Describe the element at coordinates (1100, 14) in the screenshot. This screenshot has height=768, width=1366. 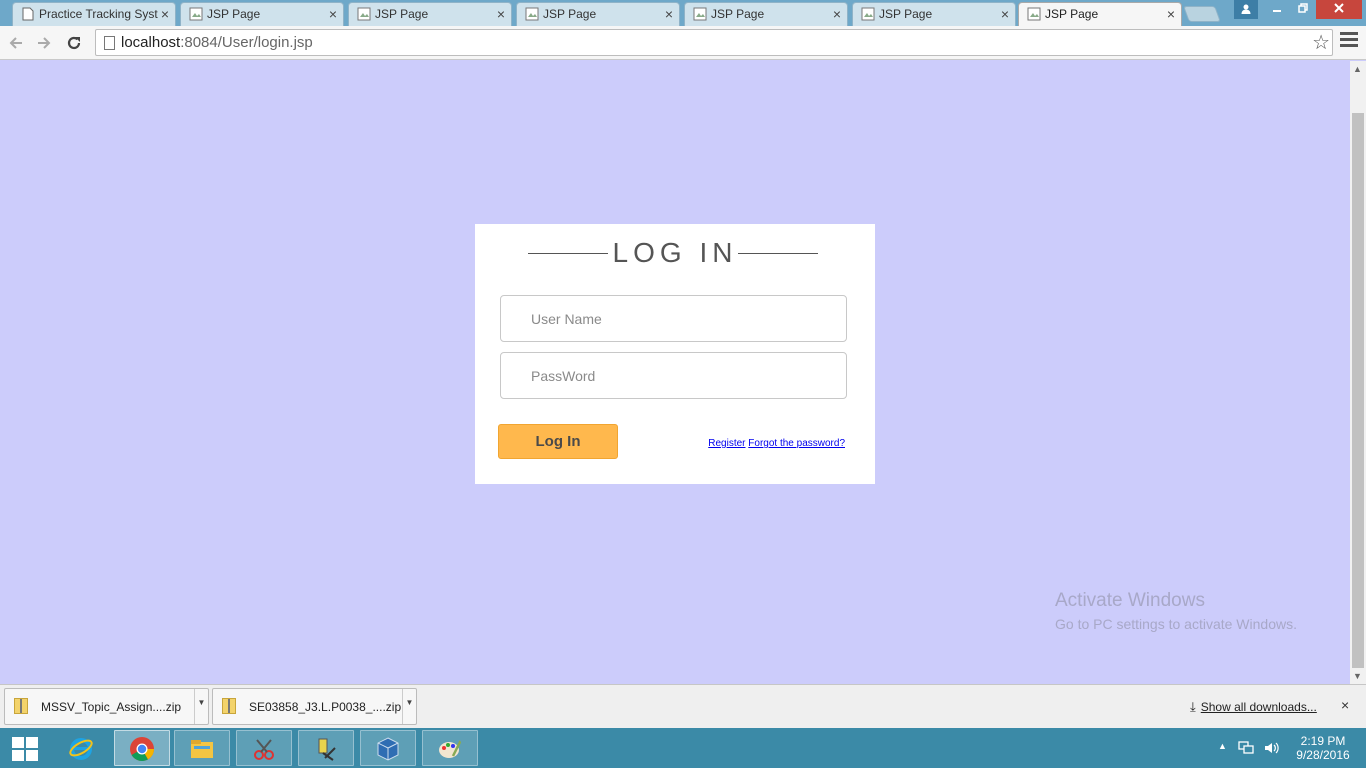
I see `tab-jsp-page-active: JSP Page ×` at that location.